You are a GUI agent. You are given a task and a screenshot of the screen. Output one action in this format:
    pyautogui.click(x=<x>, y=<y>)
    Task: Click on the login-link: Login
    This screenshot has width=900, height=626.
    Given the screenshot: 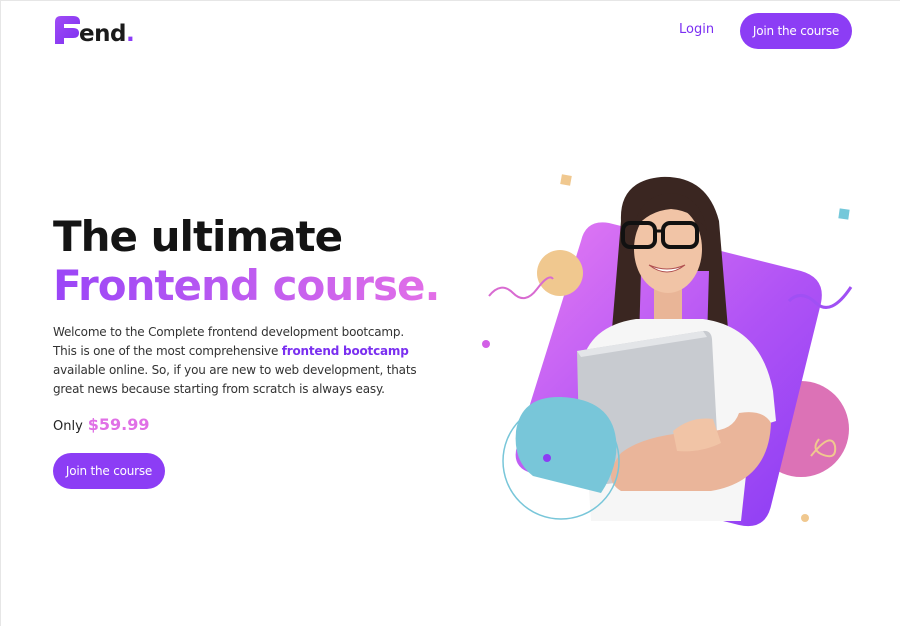 What is the action you would take?
    pyautogui.click(x=696, y=29)
    